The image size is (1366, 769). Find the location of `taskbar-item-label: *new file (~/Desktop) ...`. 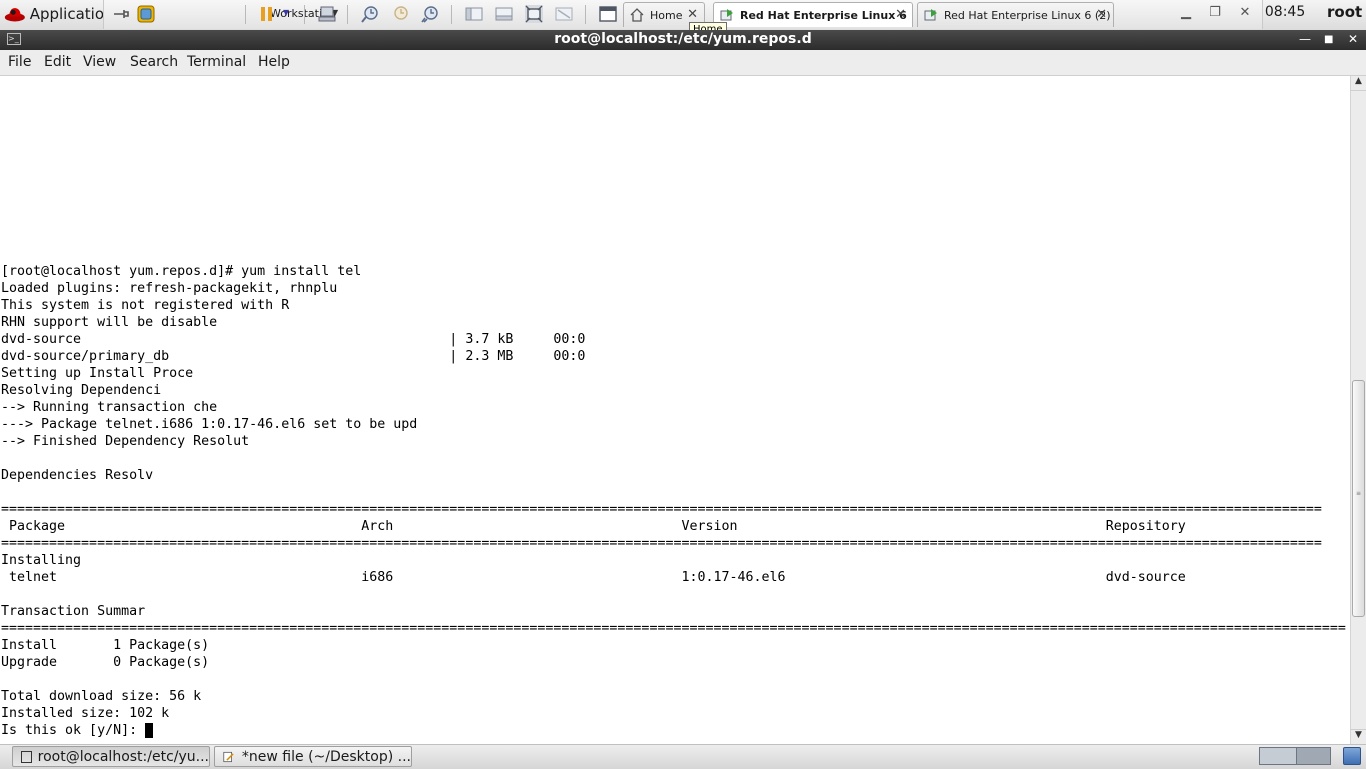

taskbar-item-label: *new file (~/Desktop) ... is located at coordinates (326, 756).